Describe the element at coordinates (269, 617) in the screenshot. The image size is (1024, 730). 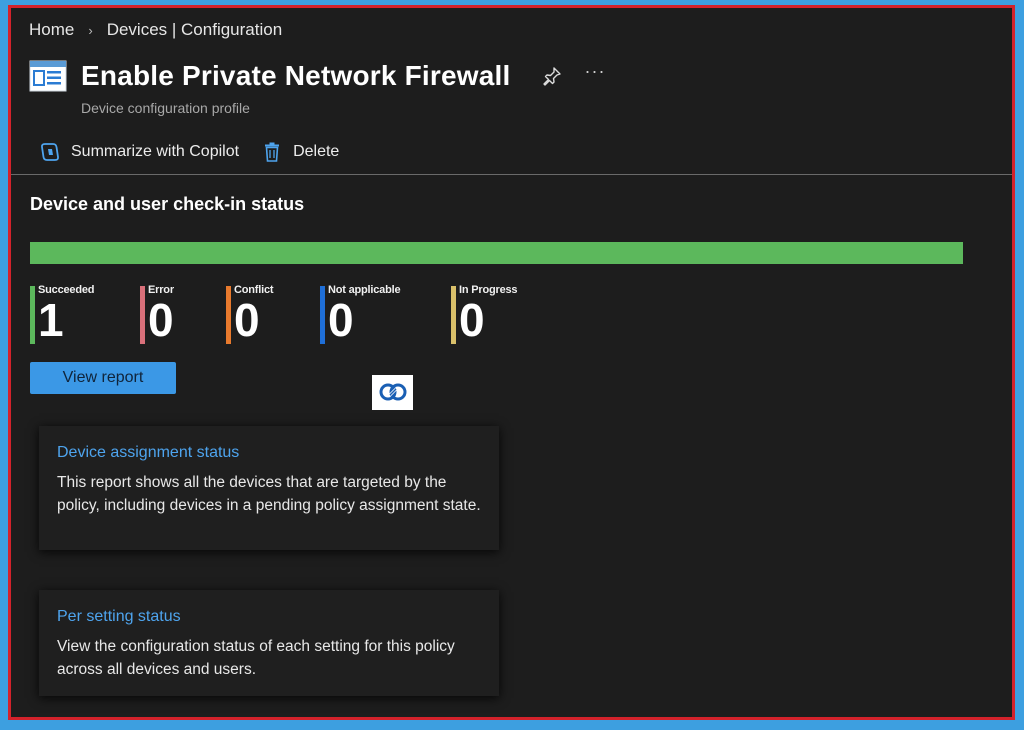
I see `per-setting-link: Per setting status` at that location.